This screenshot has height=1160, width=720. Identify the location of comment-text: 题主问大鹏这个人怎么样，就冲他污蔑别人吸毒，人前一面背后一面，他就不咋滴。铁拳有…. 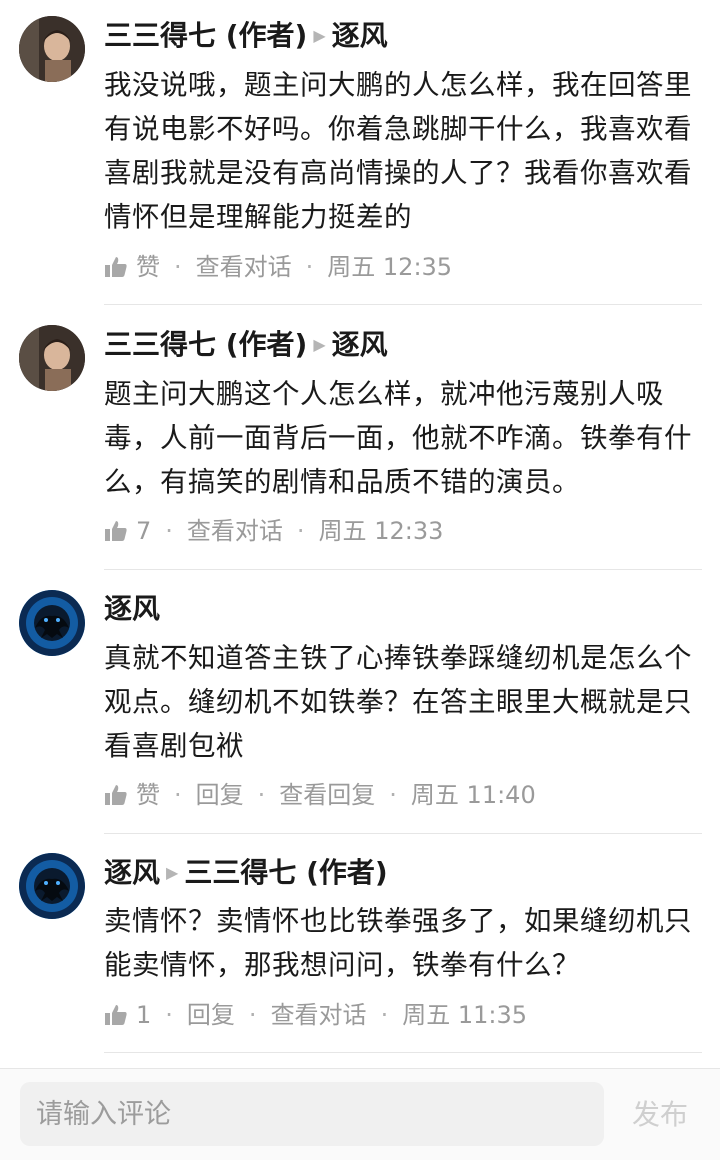
(398, 438).